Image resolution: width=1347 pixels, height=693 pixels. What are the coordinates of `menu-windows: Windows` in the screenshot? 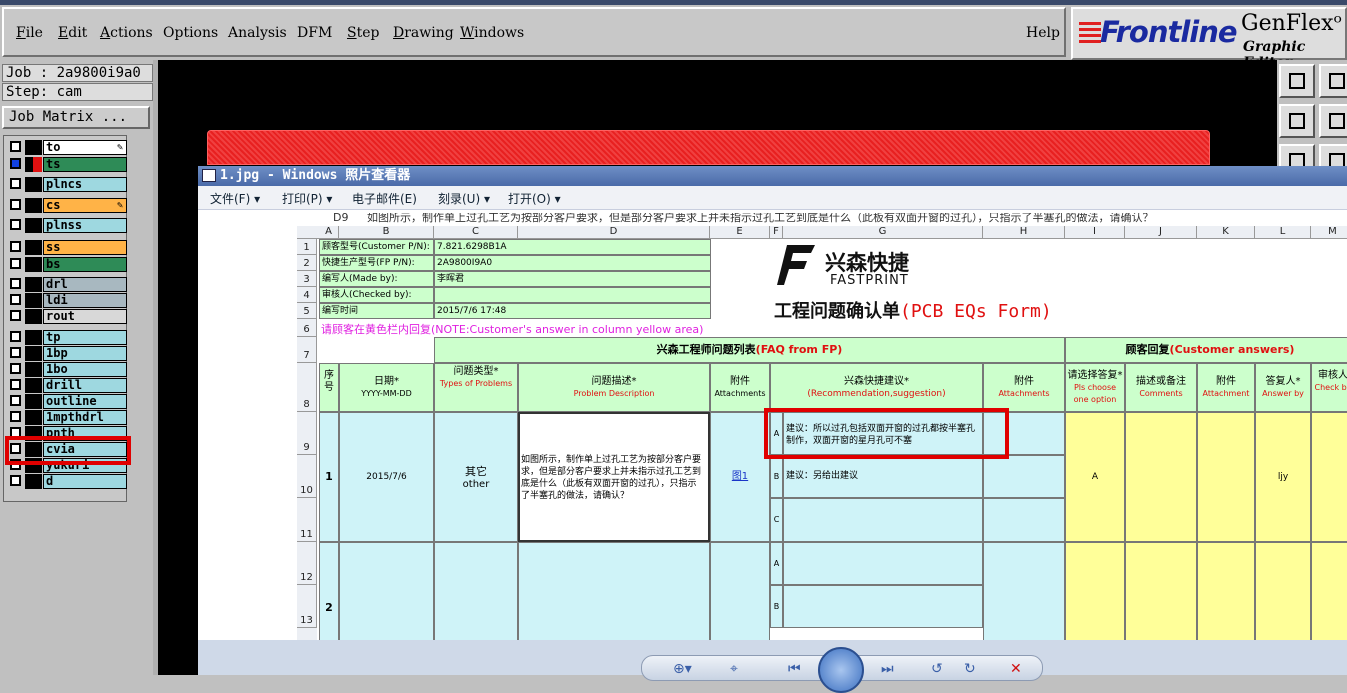 It's located at (492, 33).